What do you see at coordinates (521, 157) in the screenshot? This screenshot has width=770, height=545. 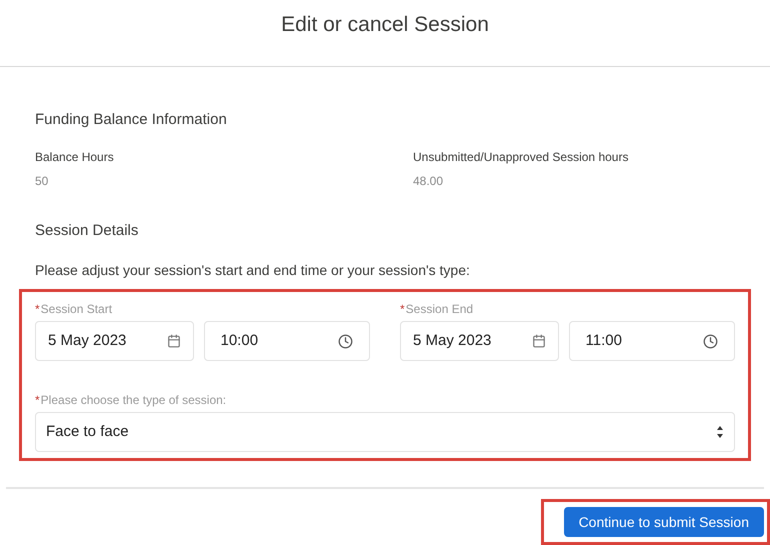 I see `field-label: Unsubmitted/Unapproved Session hours` at bounding box center [521, 157].